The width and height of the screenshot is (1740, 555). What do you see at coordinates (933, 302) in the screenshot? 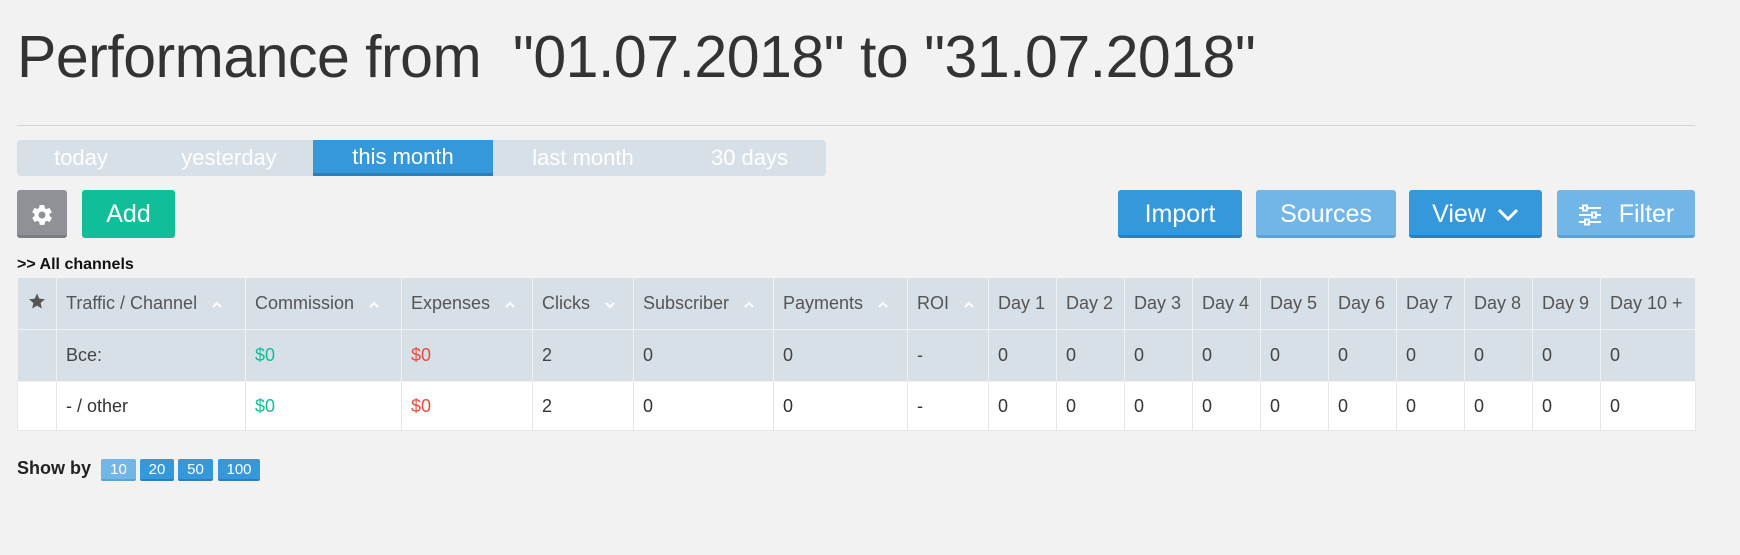
I see `column-header-label: ROI` at bounding box center [933, 302].